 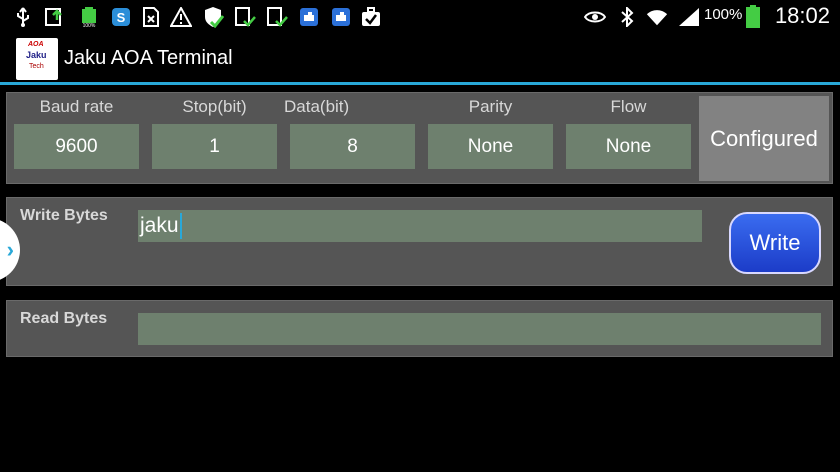 I want to click on write-bytes-value: jaku, so click(x=159, y=225).